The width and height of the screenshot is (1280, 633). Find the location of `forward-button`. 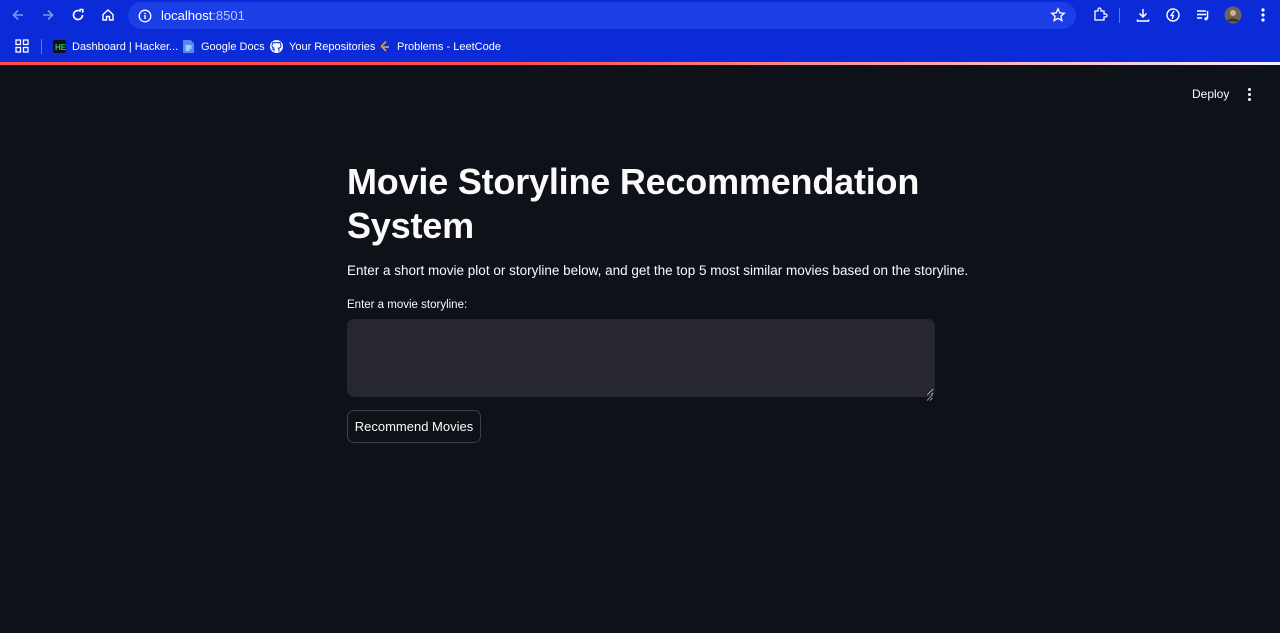

forward-button is located at coordinates (48, 15).